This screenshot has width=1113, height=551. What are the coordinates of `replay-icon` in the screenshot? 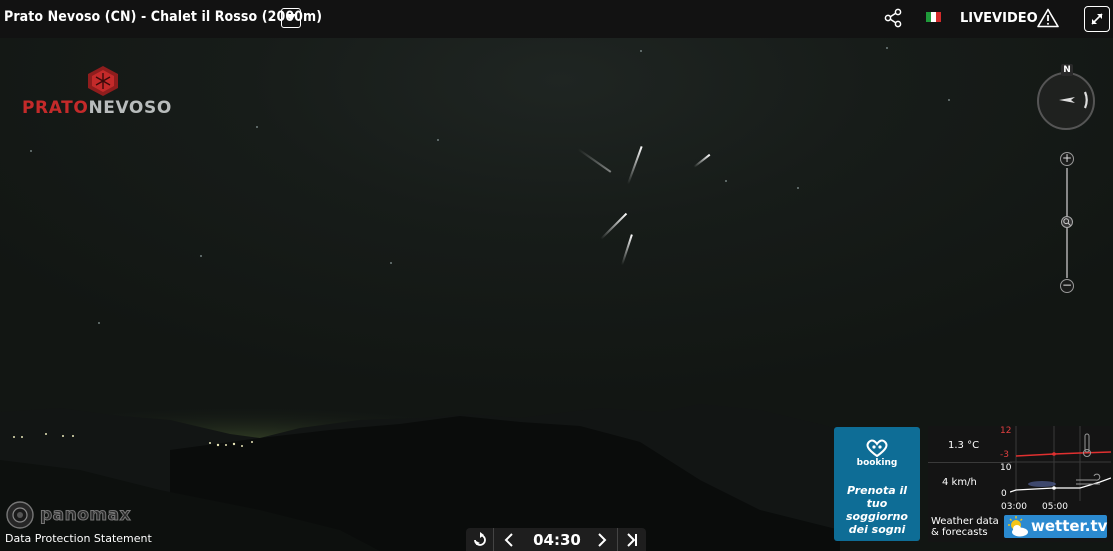 It's located at (479, 538).